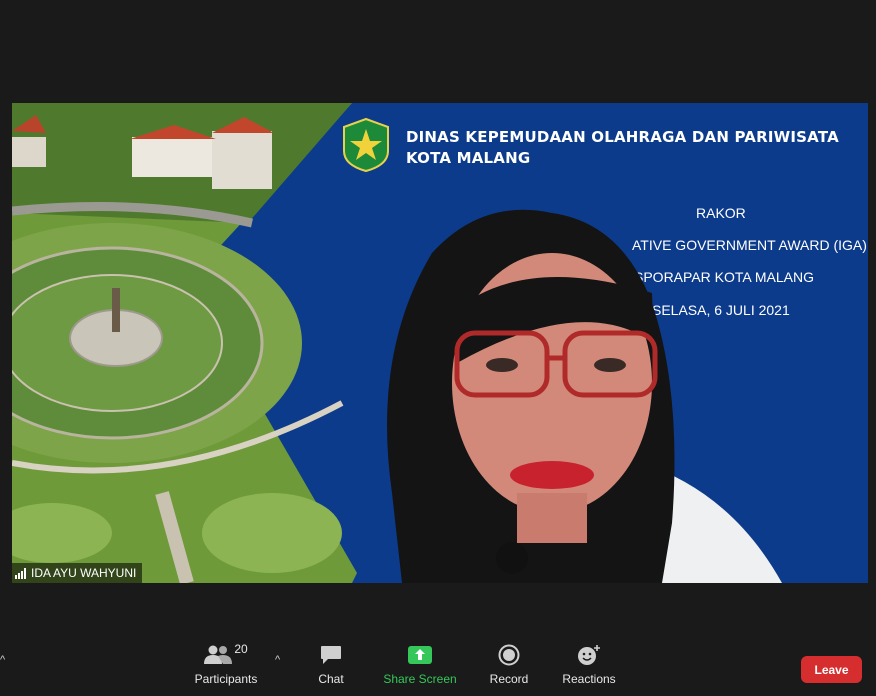 Image resolution: width=876 pixels, height=696 pixels. What do you see at coordinates (226, 679) in the screenshot?
I see `participants-label: Participants` at bounding box center [226, 679].